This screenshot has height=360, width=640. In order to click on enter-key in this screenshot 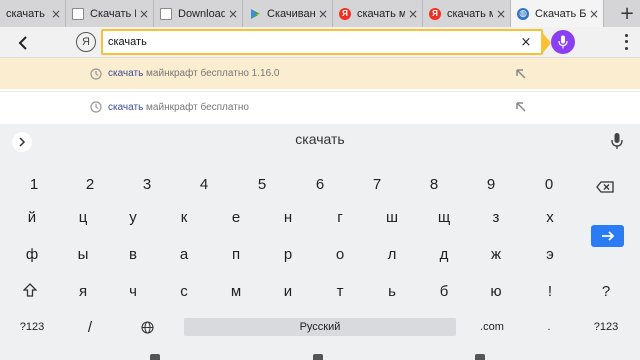, I will do `click(607, 236)`.